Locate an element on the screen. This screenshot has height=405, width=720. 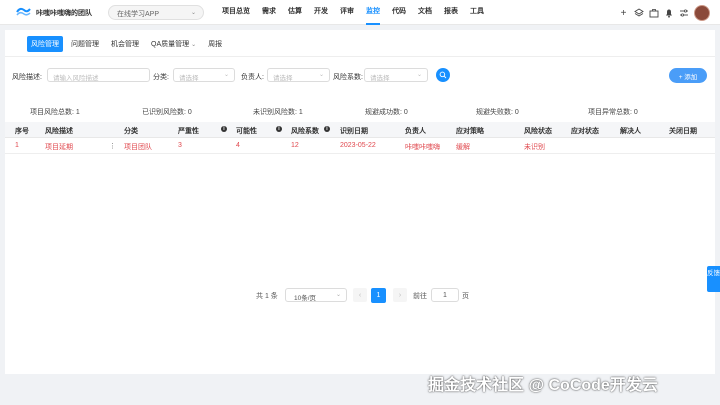
logo-icon is located at coordinates (23, 12).